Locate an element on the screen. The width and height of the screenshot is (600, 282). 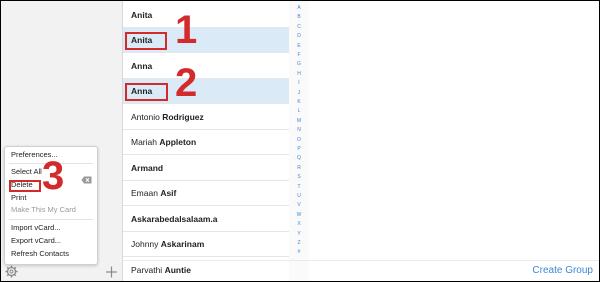
index-letter-f: F is located at coordinates (299, 55).